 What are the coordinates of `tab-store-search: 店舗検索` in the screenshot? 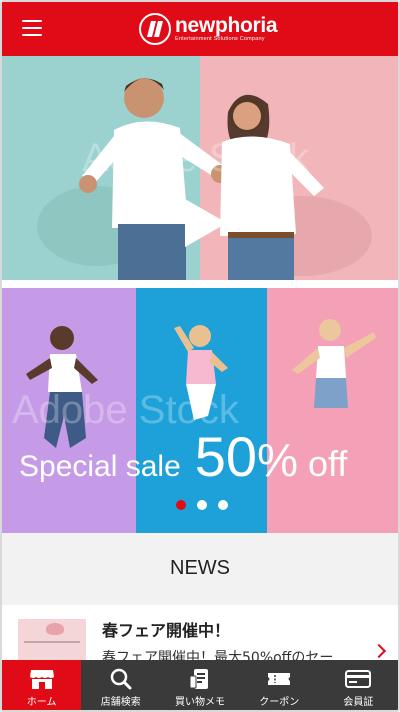 It's located at (120, 685).